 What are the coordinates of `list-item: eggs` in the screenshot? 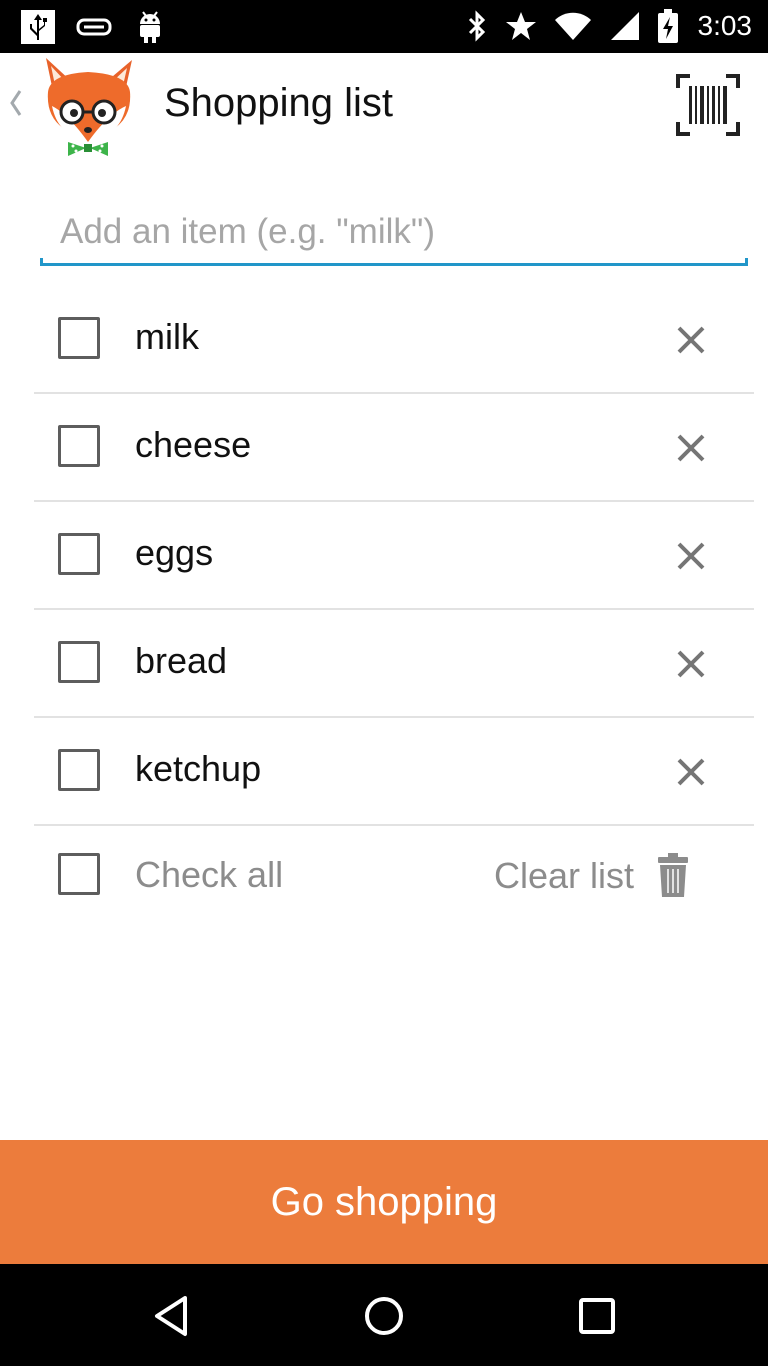 It's located at (394, 556).